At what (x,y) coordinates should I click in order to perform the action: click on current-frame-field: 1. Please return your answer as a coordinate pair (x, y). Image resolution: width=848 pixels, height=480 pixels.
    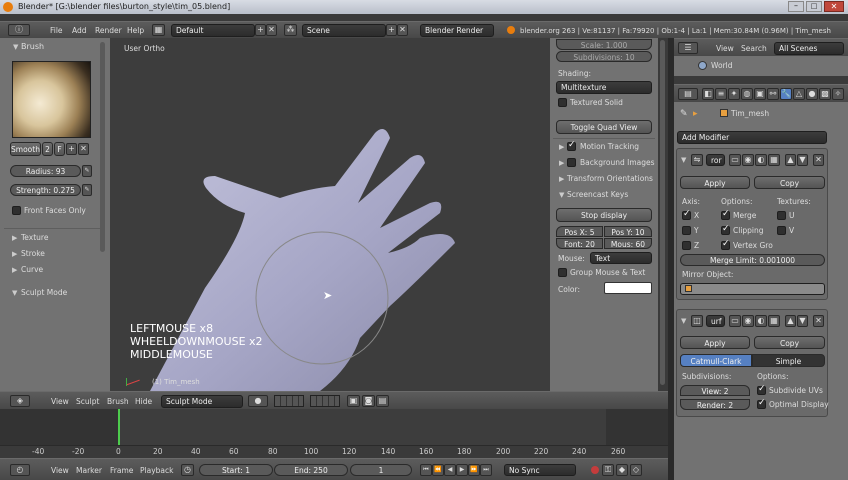
    Looking at the image, I should click on (381, 470).